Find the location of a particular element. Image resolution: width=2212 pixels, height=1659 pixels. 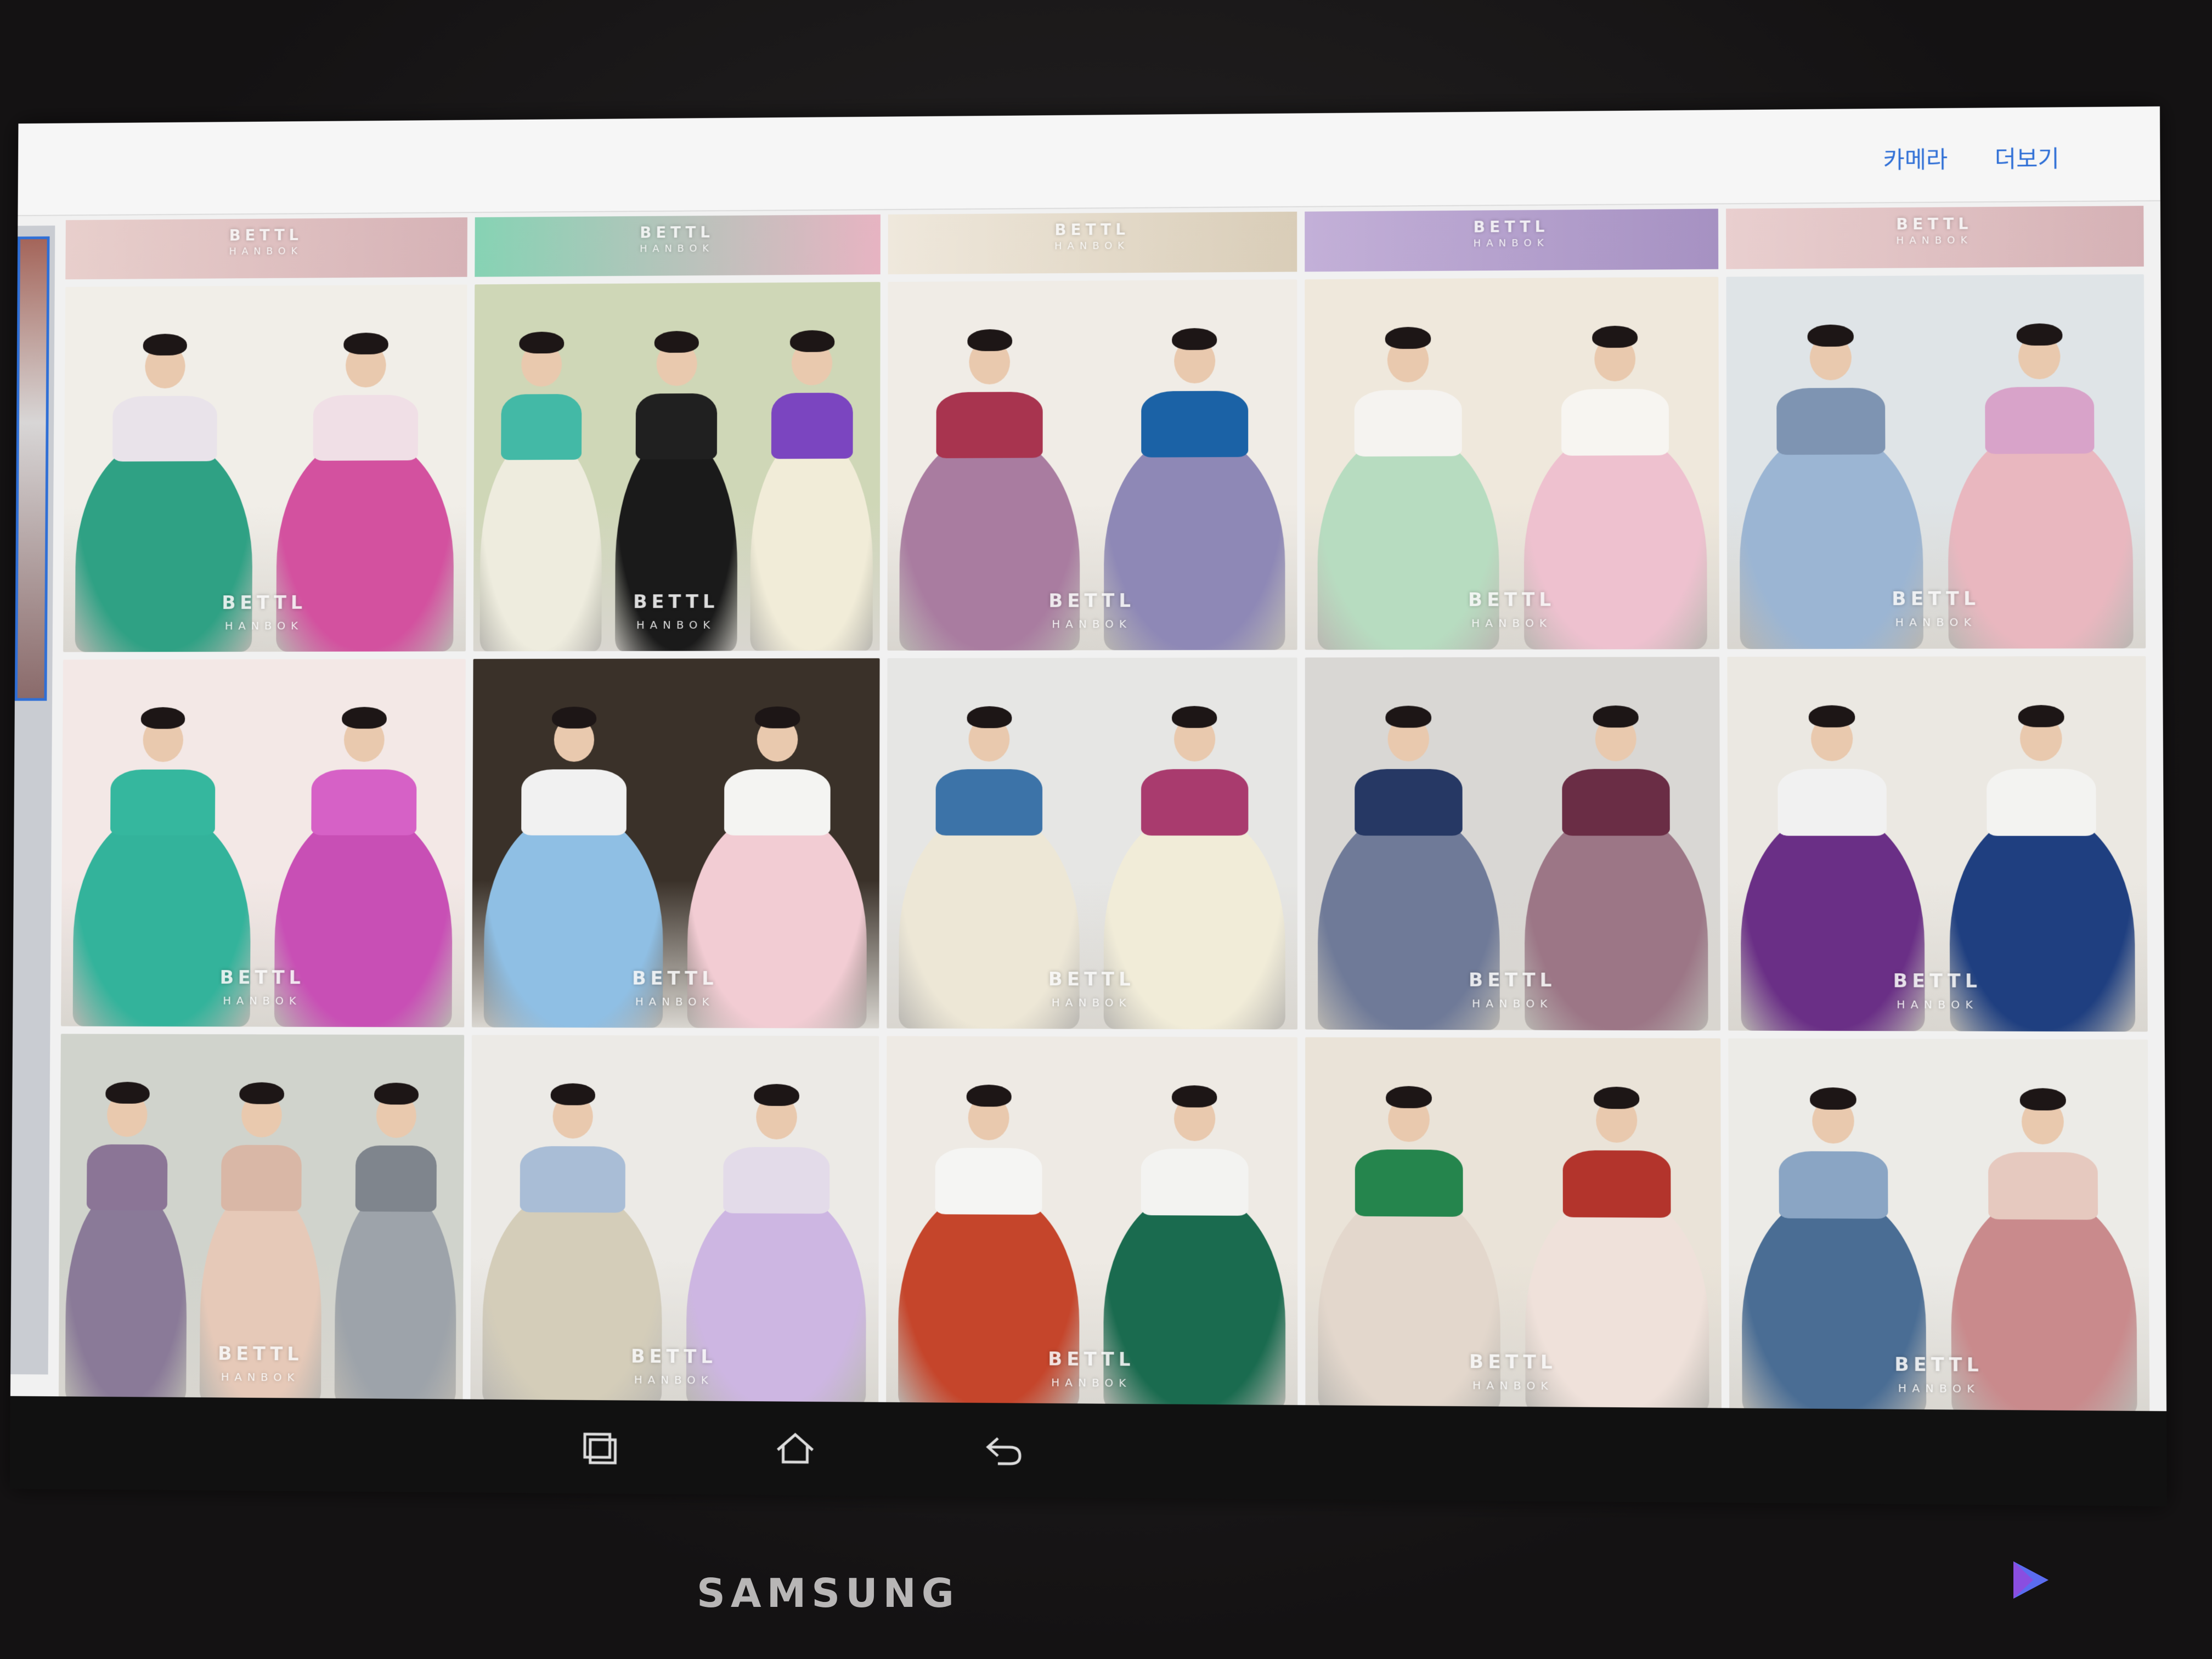

recent-apps-button is located at coordinates (599, 1446).